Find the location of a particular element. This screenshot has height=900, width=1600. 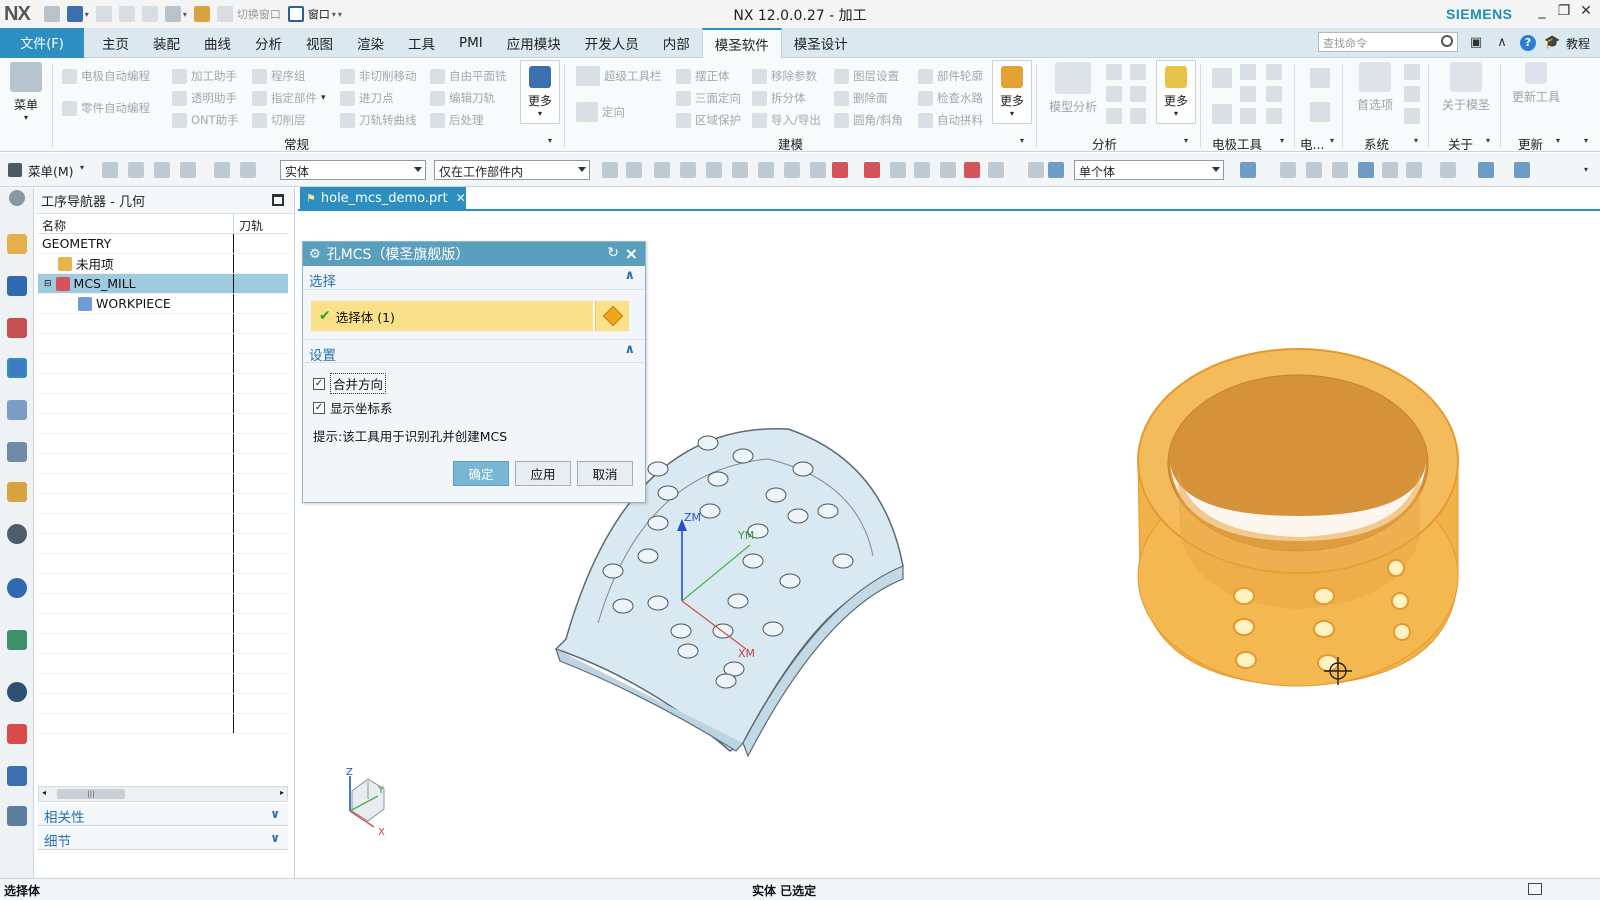

restore-button: ❐ is located at coordinates (1564, 11).